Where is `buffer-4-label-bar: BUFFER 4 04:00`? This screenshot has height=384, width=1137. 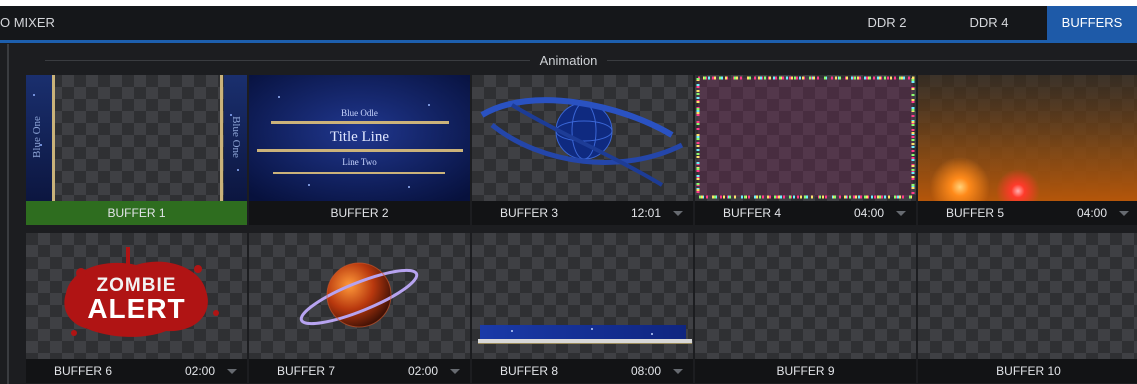
buffer-4-label-bar: BUFFER 4 04:00 is located at coordinates (805, 213).